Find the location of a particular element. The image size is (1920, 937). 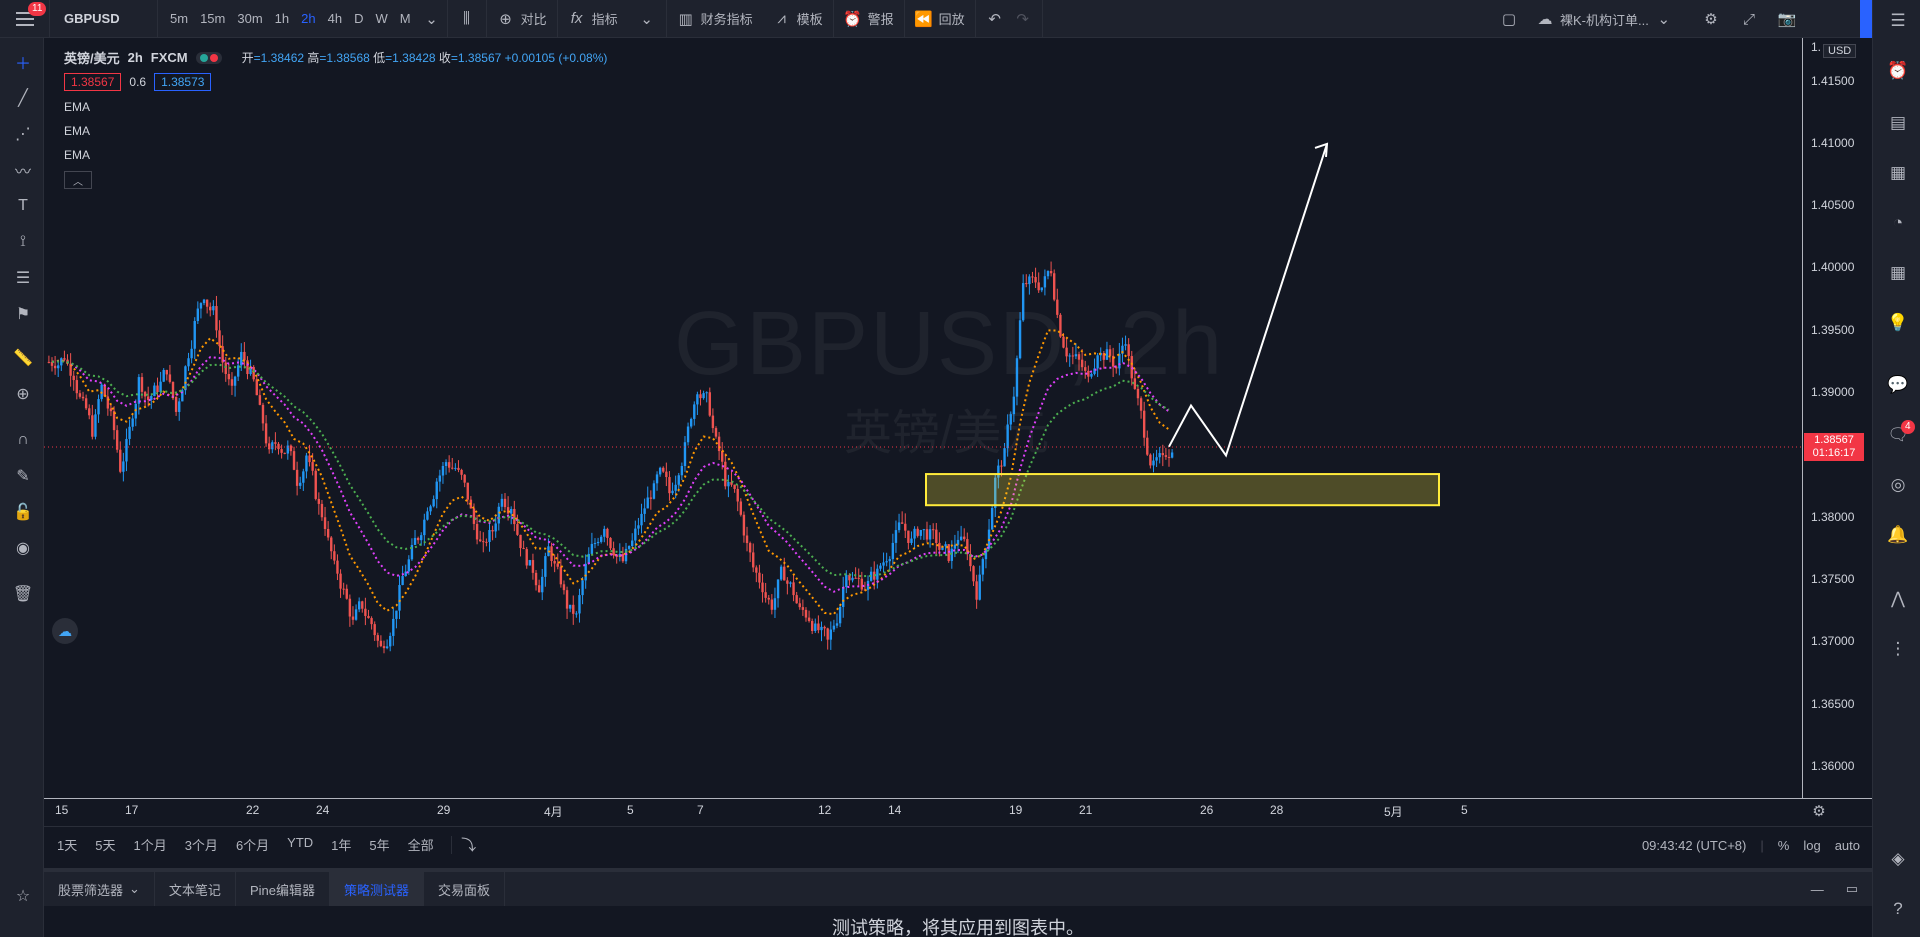

streams-icon: ◎ is located at coordinates (1898, 485).